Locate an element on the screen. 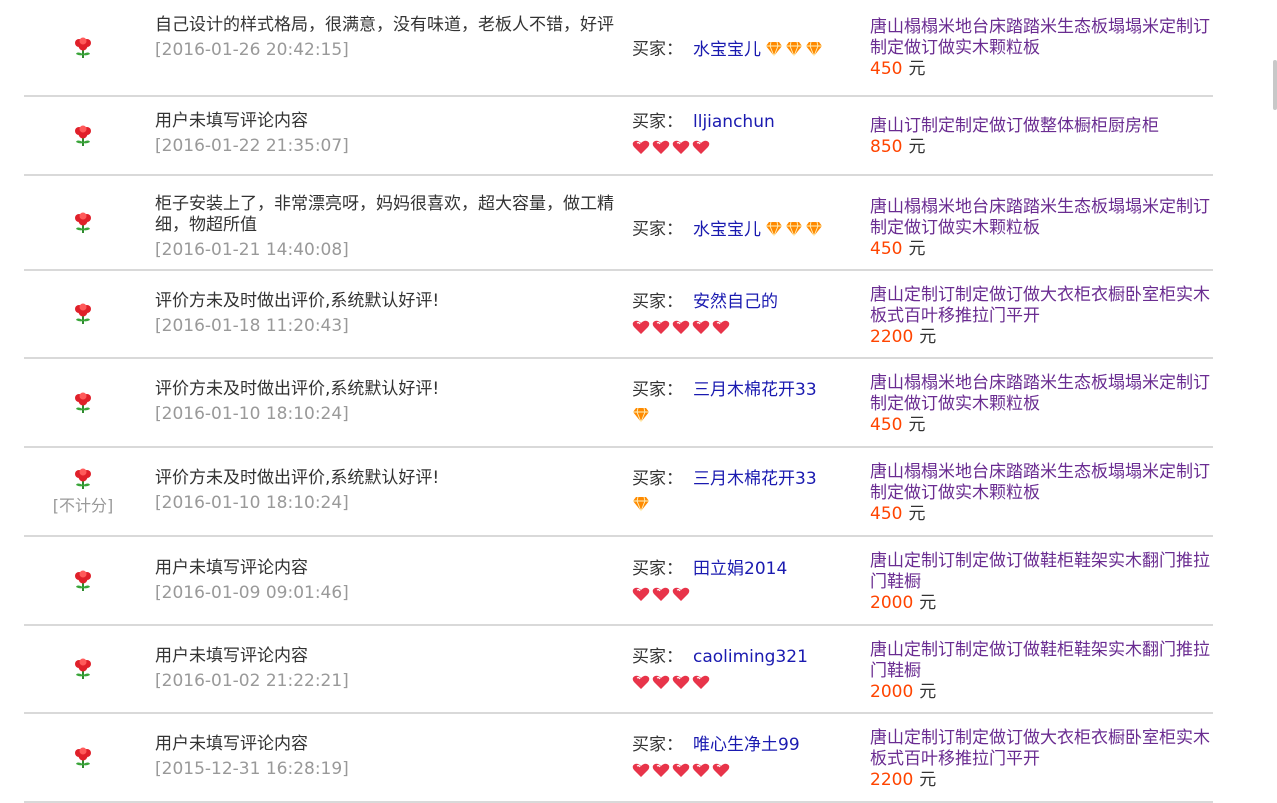  buyer-name-link: 唯心生净土99 is located at coordinates (746, 745).